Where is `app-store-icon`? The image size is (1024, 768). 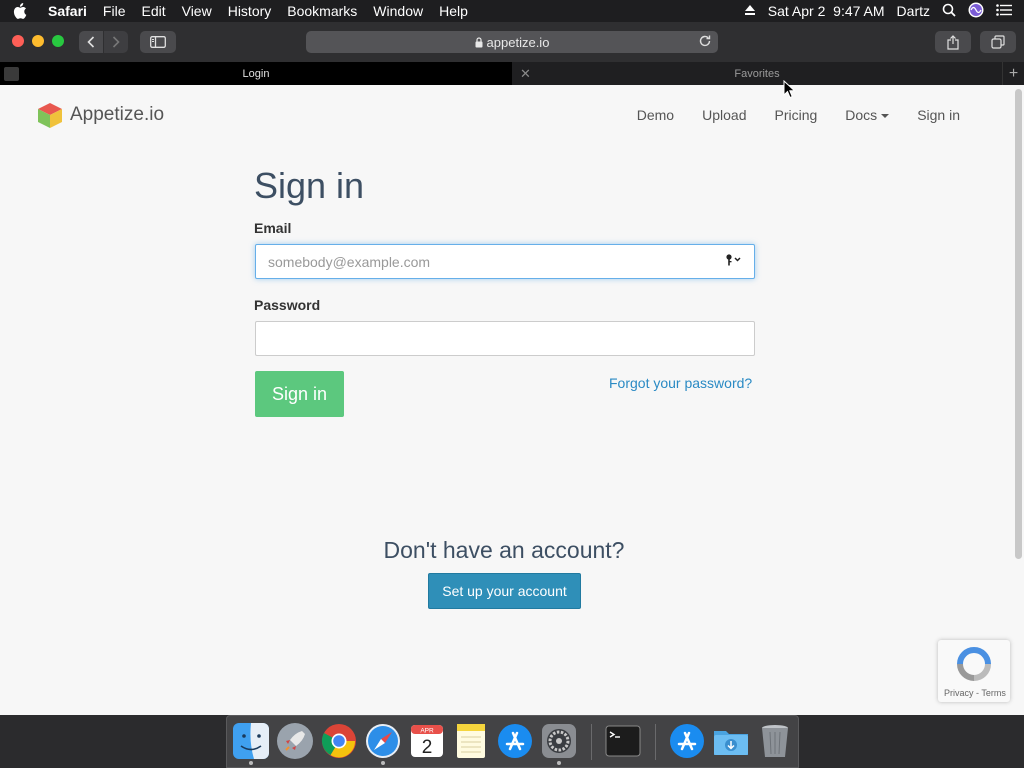 app-store-icon is located at coordinates (687, 741).